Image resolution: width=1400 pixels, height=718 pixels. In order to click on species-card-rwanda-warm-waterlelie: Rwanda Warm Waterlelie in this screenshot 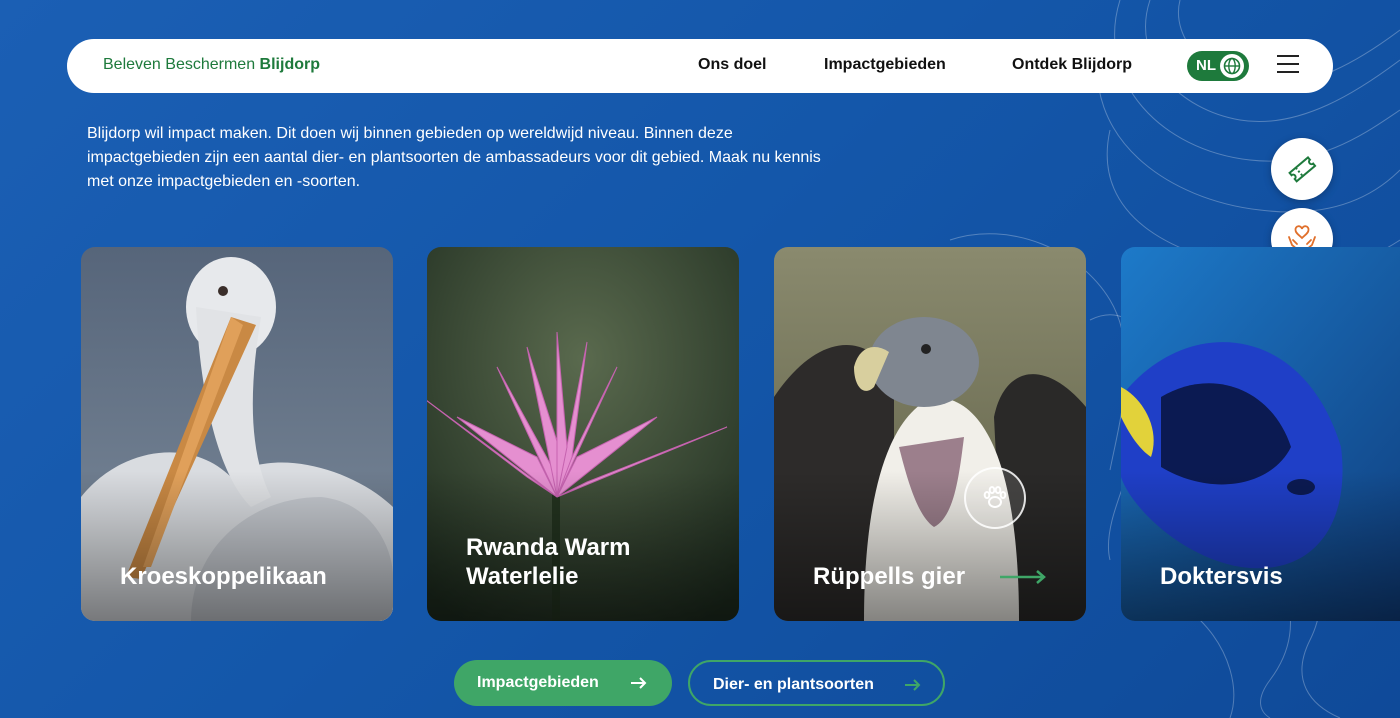, I will do `click(583, 434)`.